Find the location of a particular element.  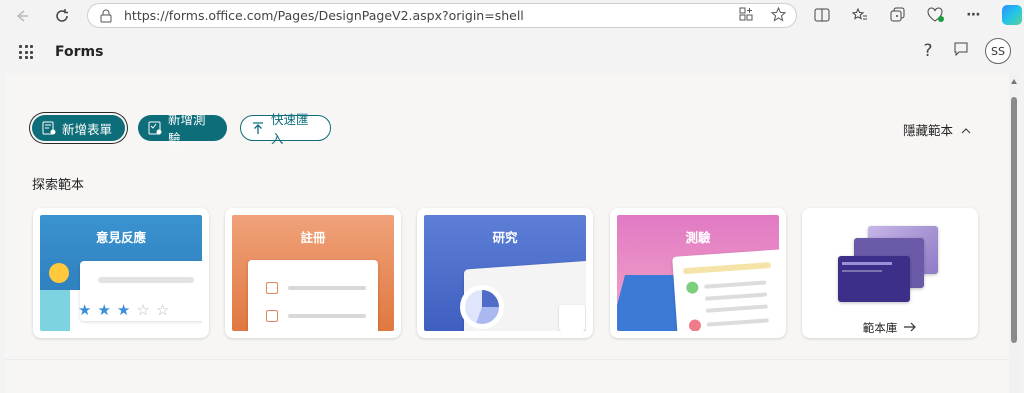

more-options-icon: ⋯ is located at coordinates (974, 15).